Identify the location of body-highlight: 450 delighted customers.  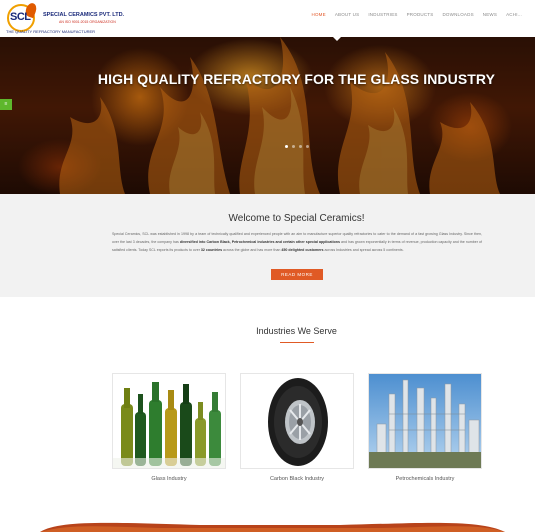
(302, 249).